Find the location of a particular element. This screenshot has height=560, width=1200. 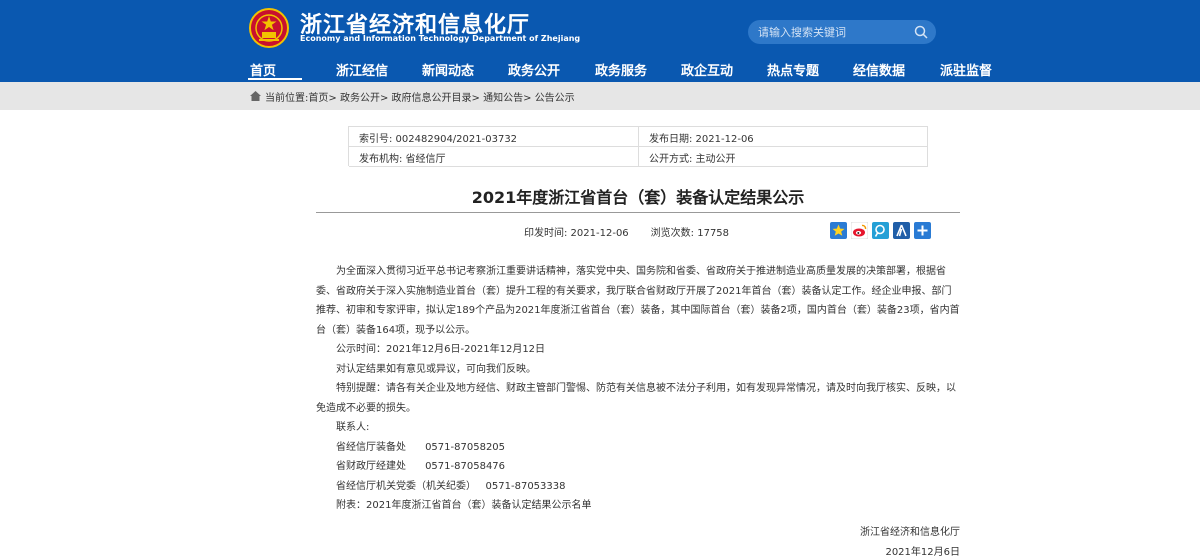

title-divider is located at coordinates (638, 212).